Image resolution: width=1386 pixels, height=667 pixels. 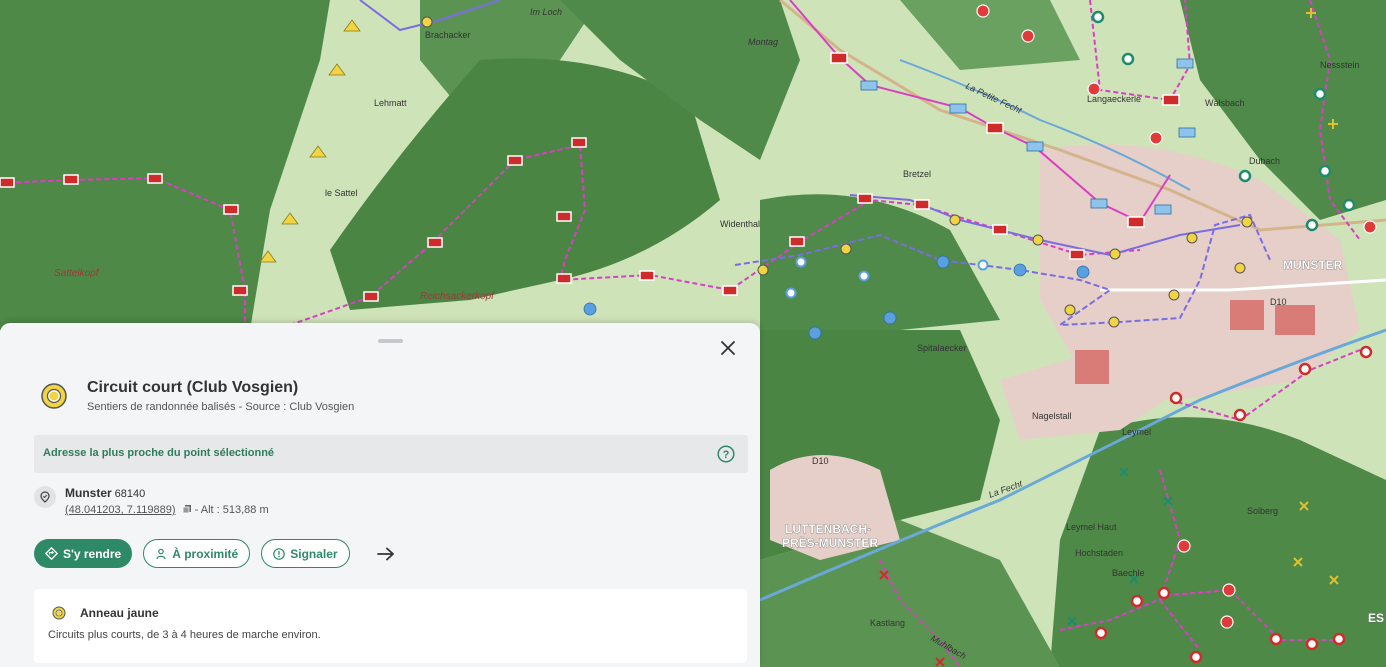 I want to click on report-button: Signaler, so click(x=305, y=553).